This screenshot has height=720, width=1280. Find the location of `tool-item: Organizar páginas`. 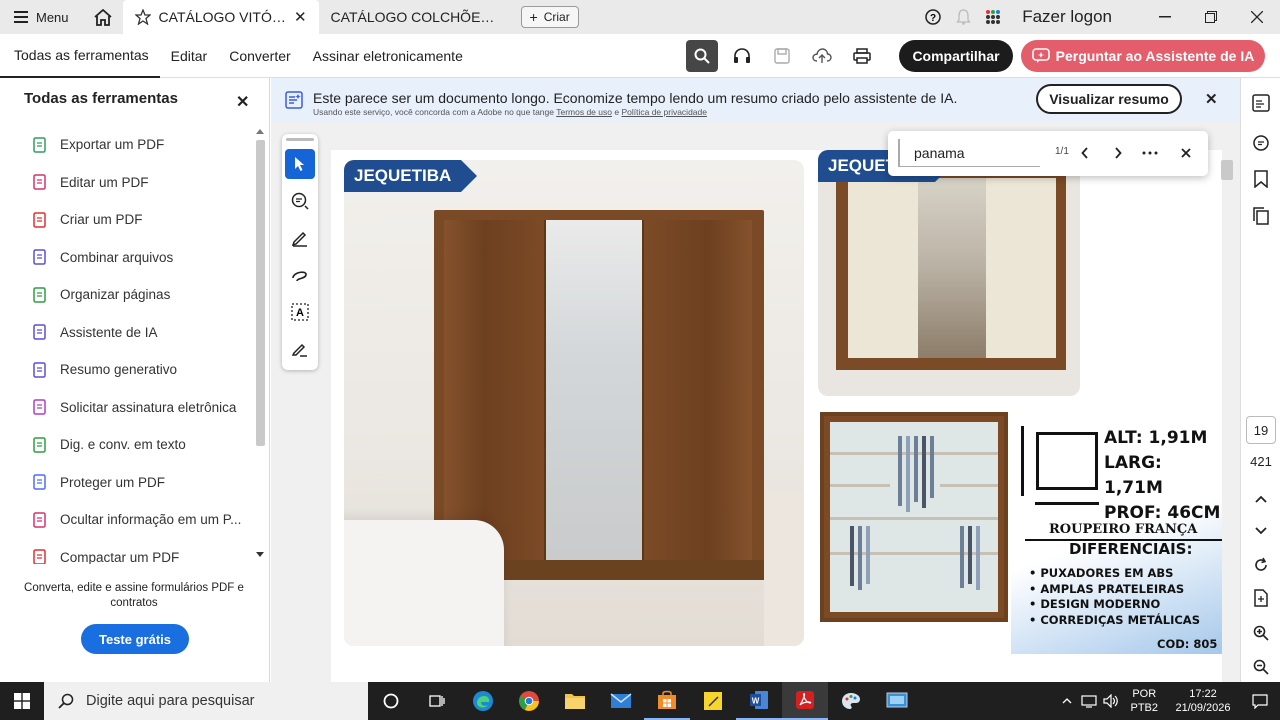

tool-item: Organizar páginas is located at coordinates (126, 295).